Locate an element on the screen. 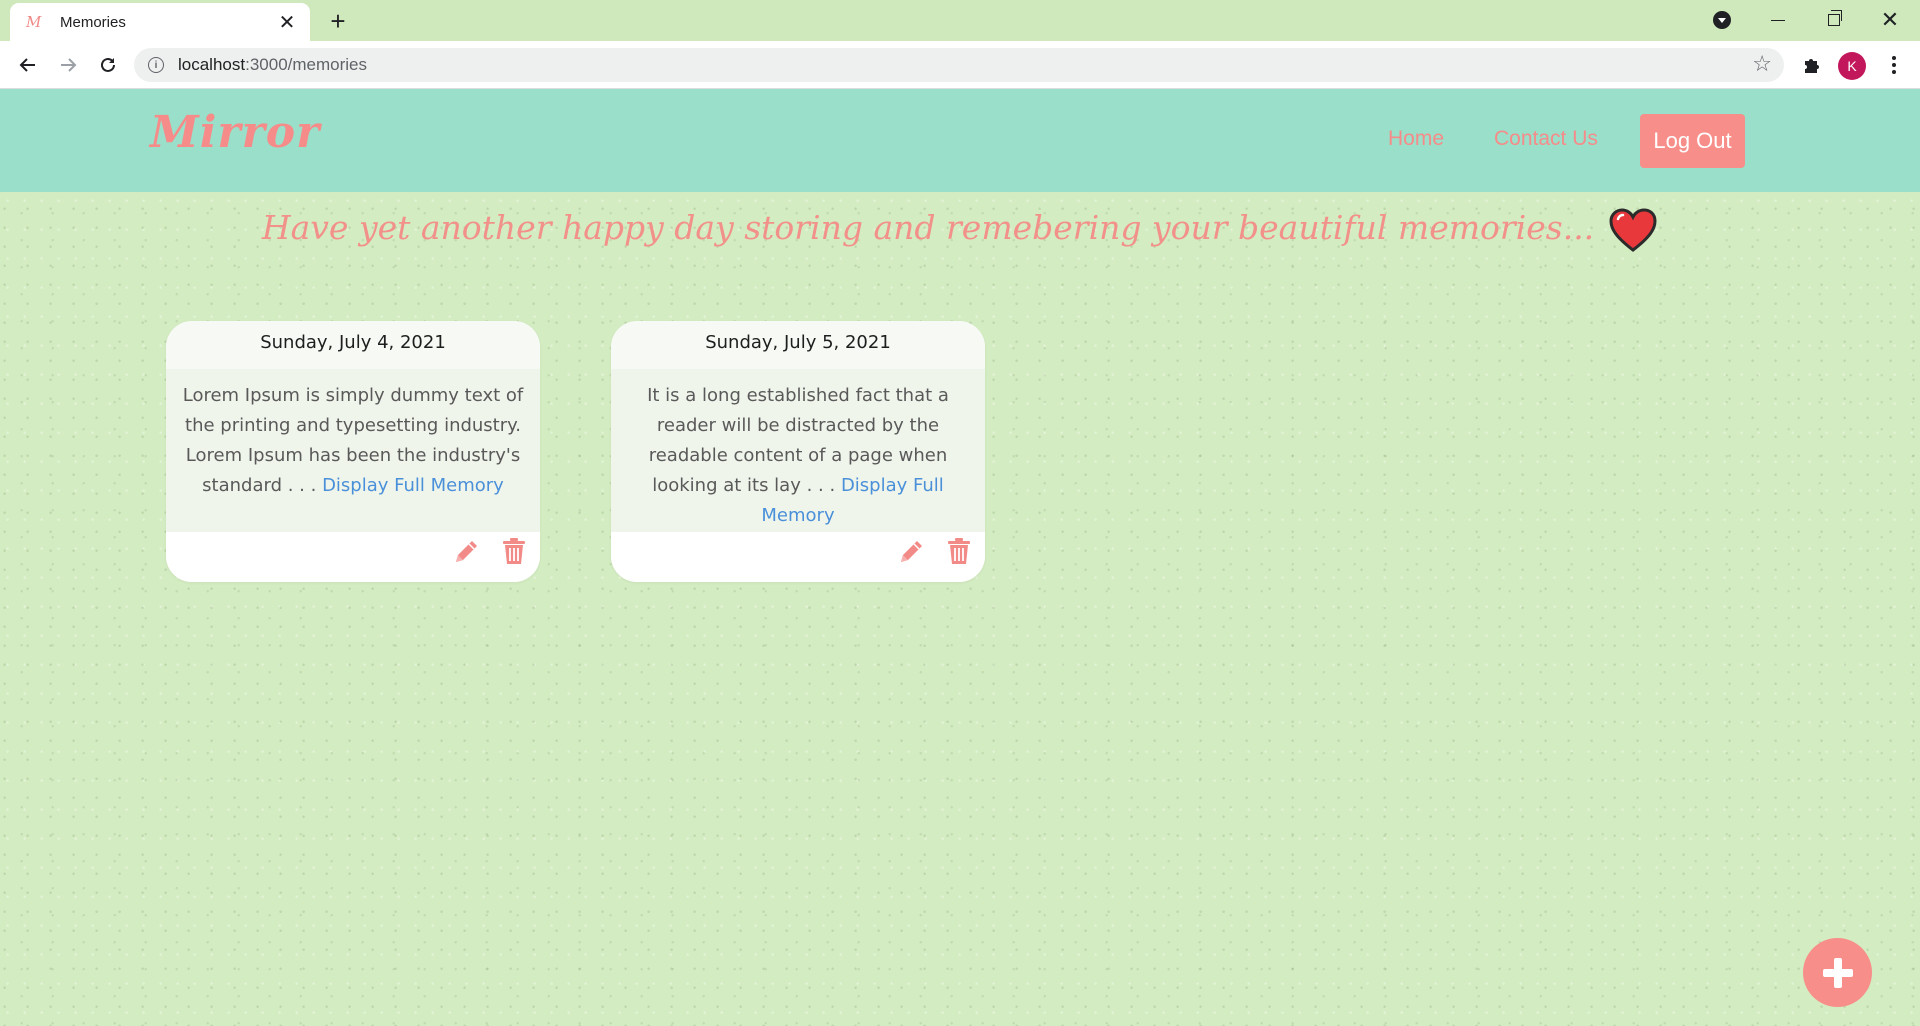 This screenshot has height=1026, width=1920. address-bar: i localhost:3000/memories ☆ is located at coordinates (959, 65).